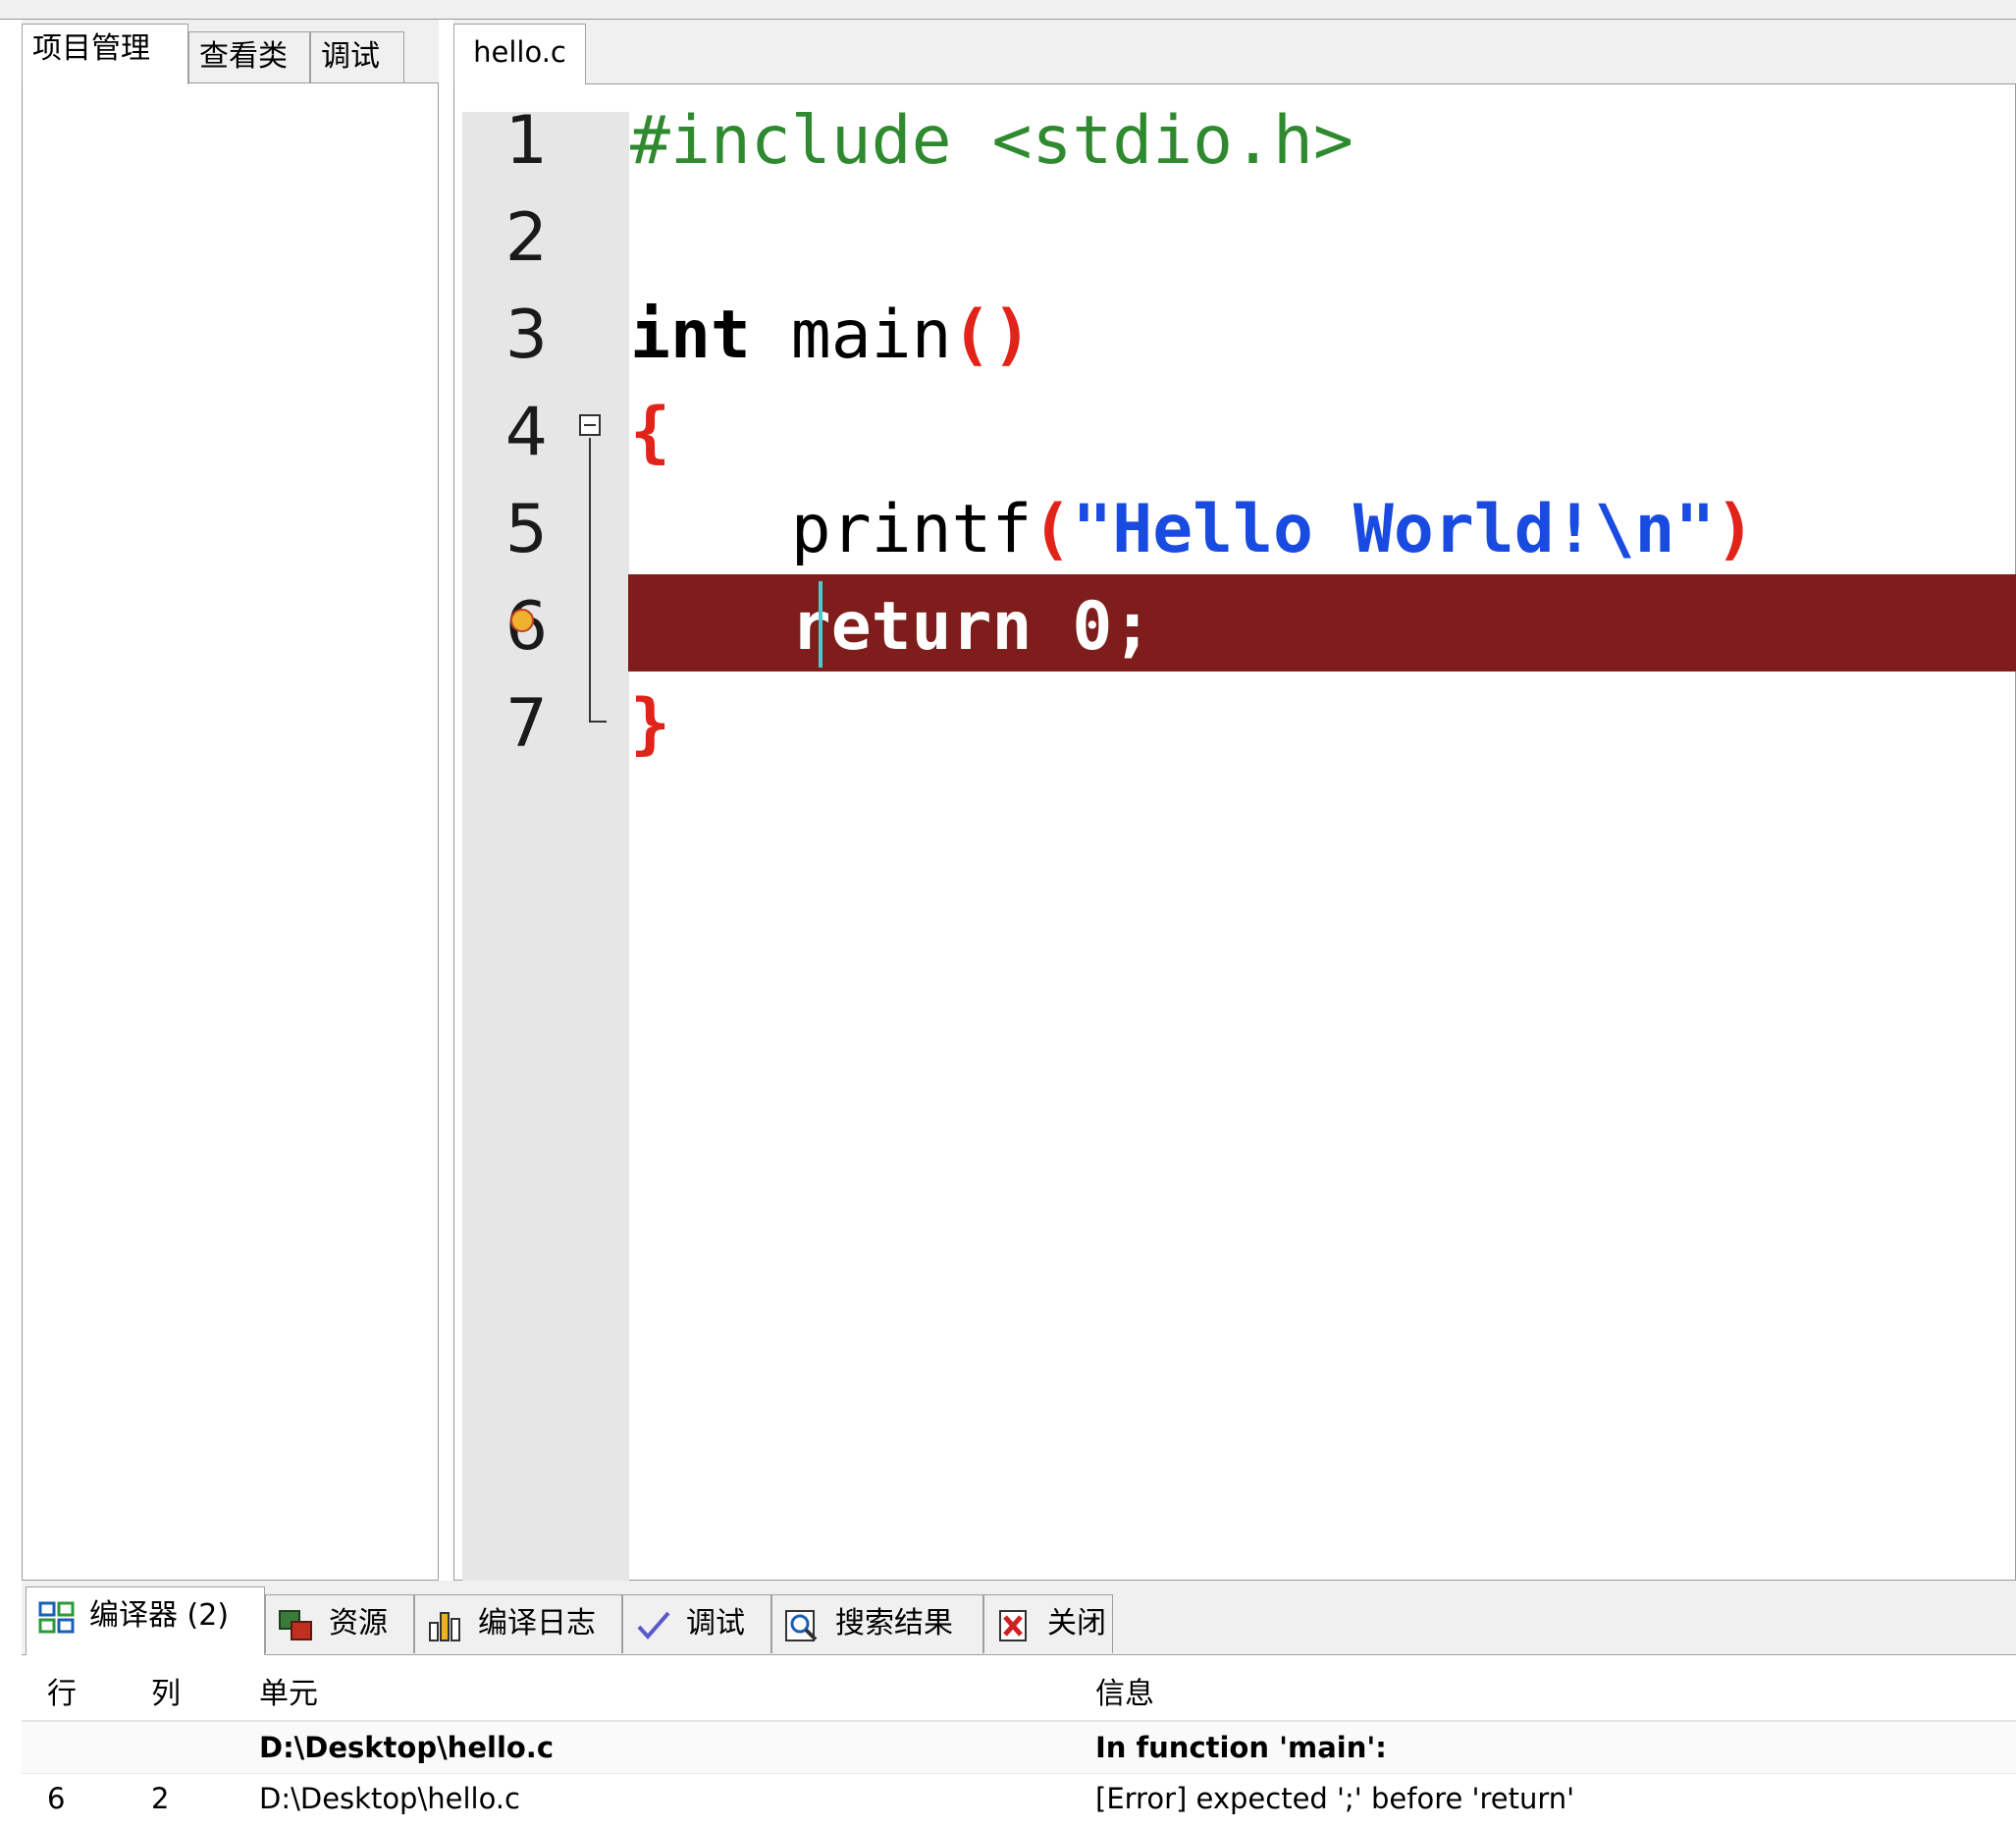  What do you see at coordinates (1335, 1798) in the screenshot?
I see `cell-message: [Error] expected ';' before 'return'` at bounding box center [1335, 1798].